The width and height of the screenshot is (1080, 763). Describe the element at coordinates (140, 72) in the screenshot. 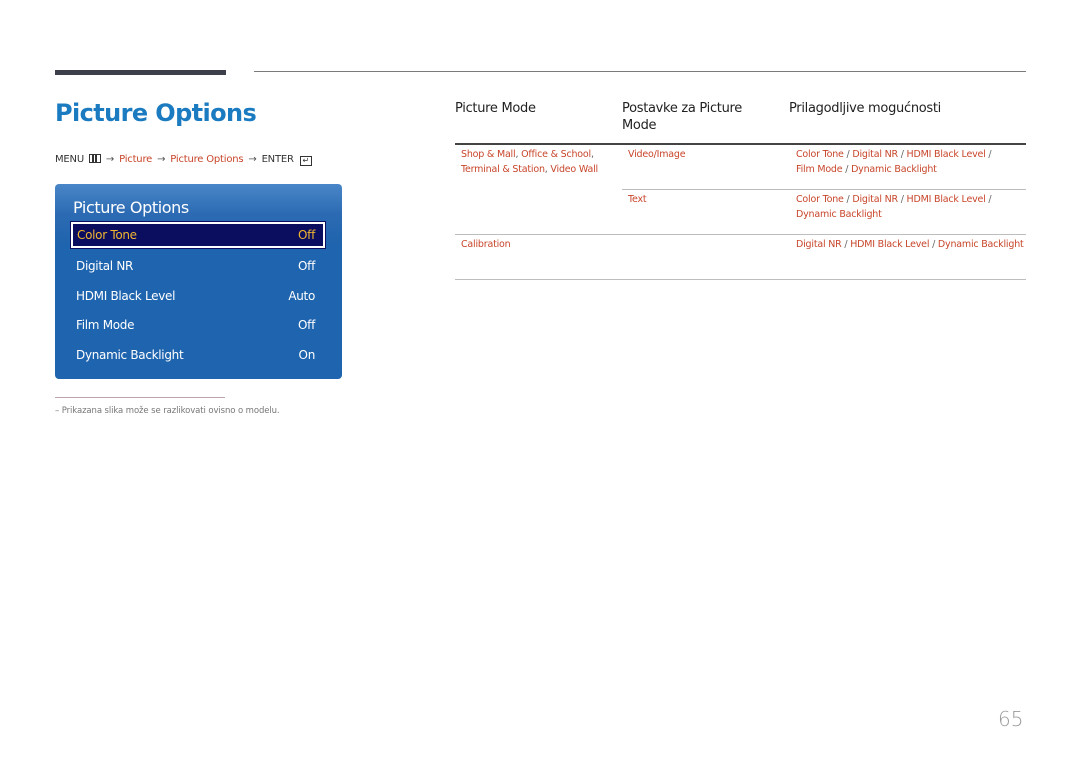

I see `header-bar-thick` at that location.